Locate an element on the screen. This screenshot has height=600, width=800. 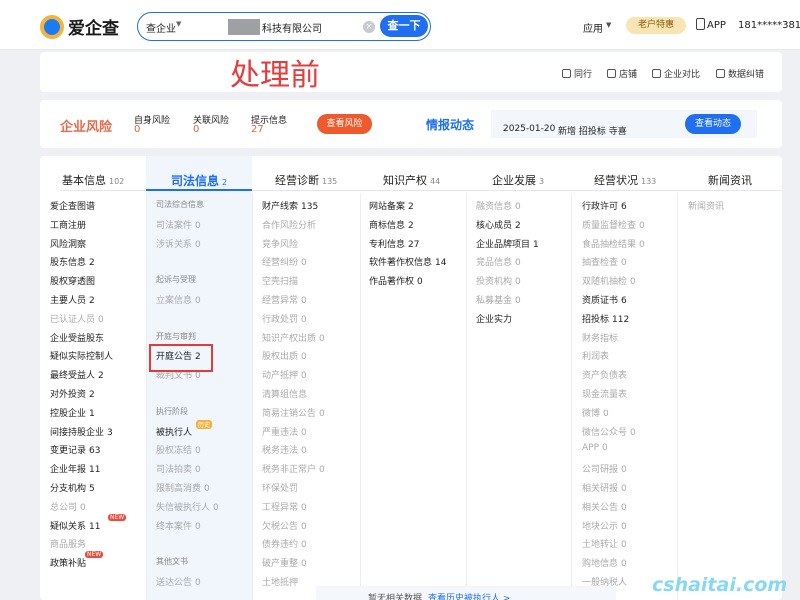
tab-judicial-info: 司法信息 2 is located at coordinates (199, 180).